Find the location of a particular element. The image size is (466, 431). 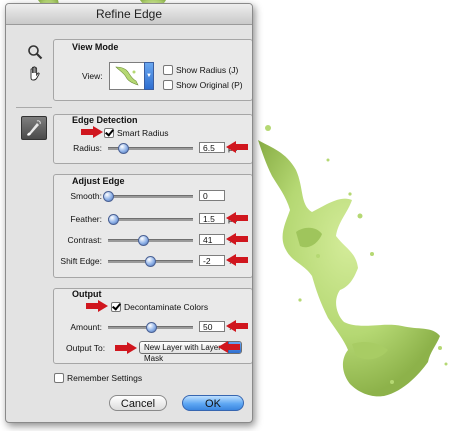

smart-radius-label: Smart Radius is located at coordinates (143, 133).